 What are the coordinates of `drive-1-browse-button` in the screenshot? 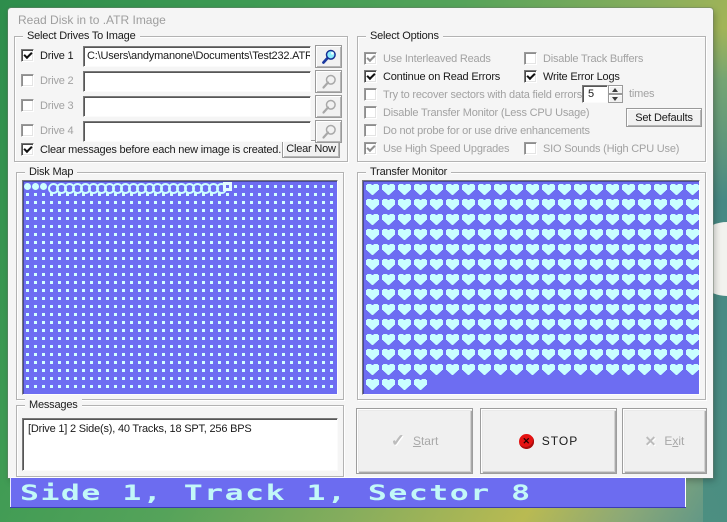 It's located at (328, 56).